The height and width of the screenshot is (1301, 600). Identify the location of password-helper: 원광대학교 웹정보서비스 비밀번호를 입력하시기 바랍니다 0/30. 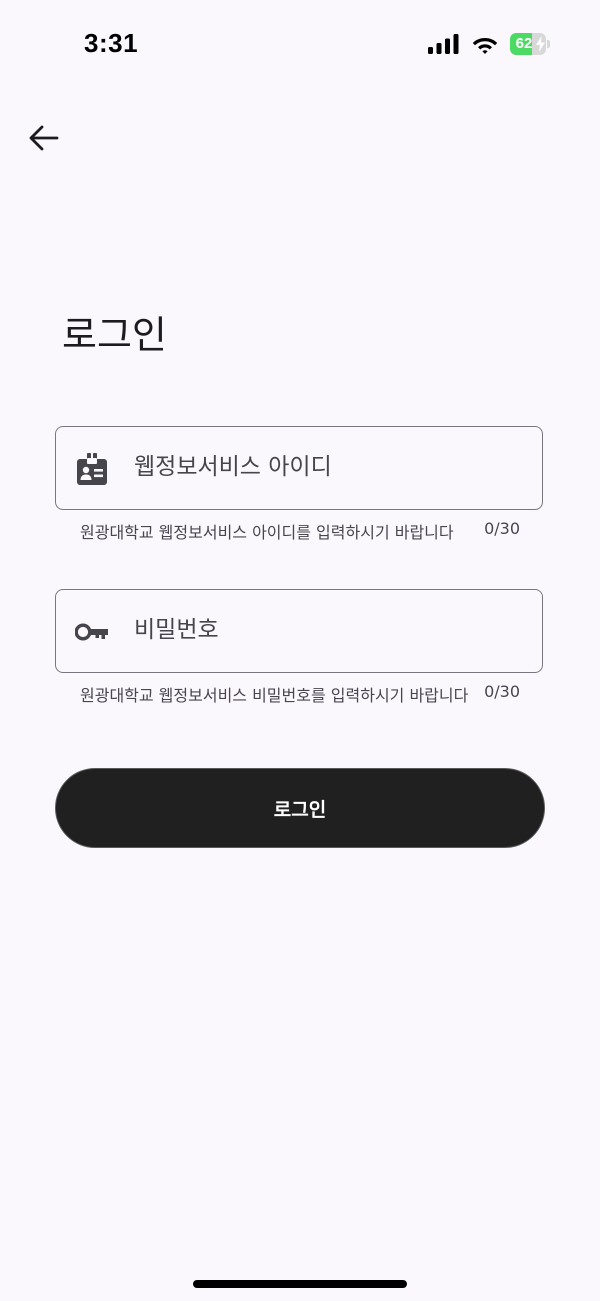
(300, 694).